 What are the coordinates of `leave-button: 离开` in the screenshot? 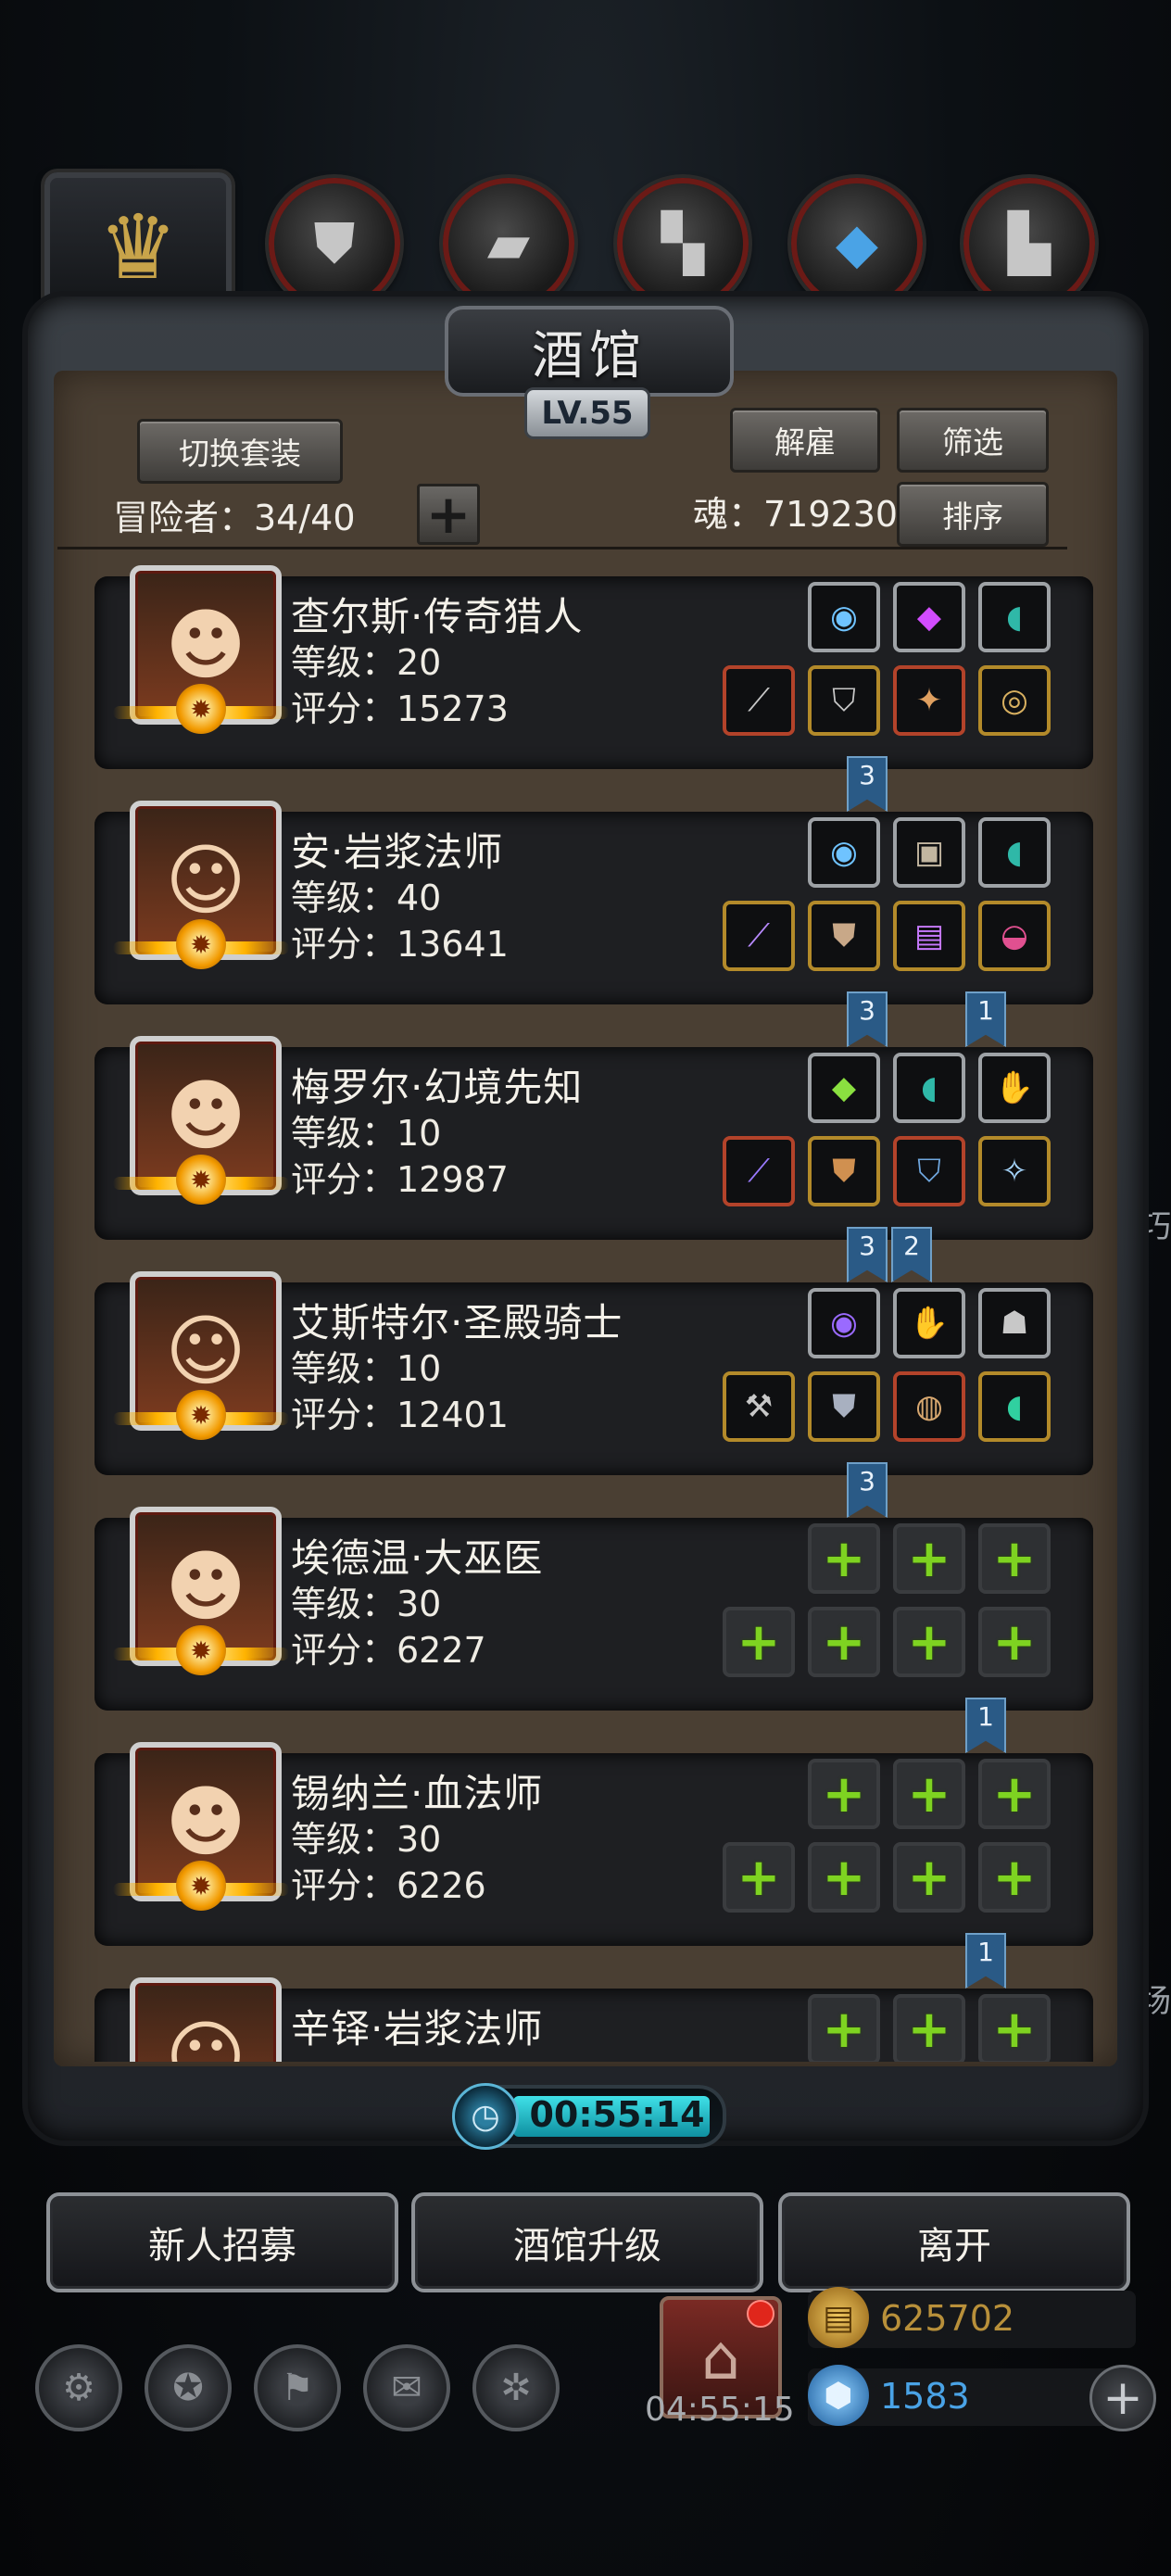 It's located at (954, 2242).